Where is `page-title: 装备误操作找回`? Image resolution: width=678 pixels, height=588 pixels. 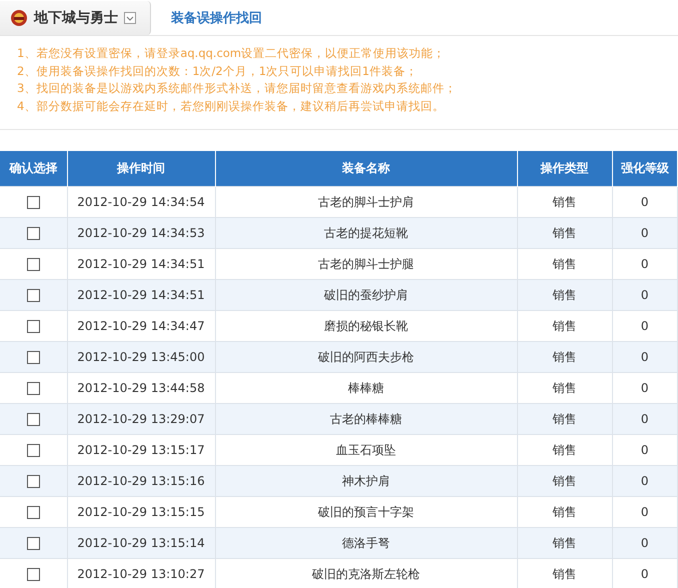 page-title: 装备误操作找回 is located at coordinates (216, 18).